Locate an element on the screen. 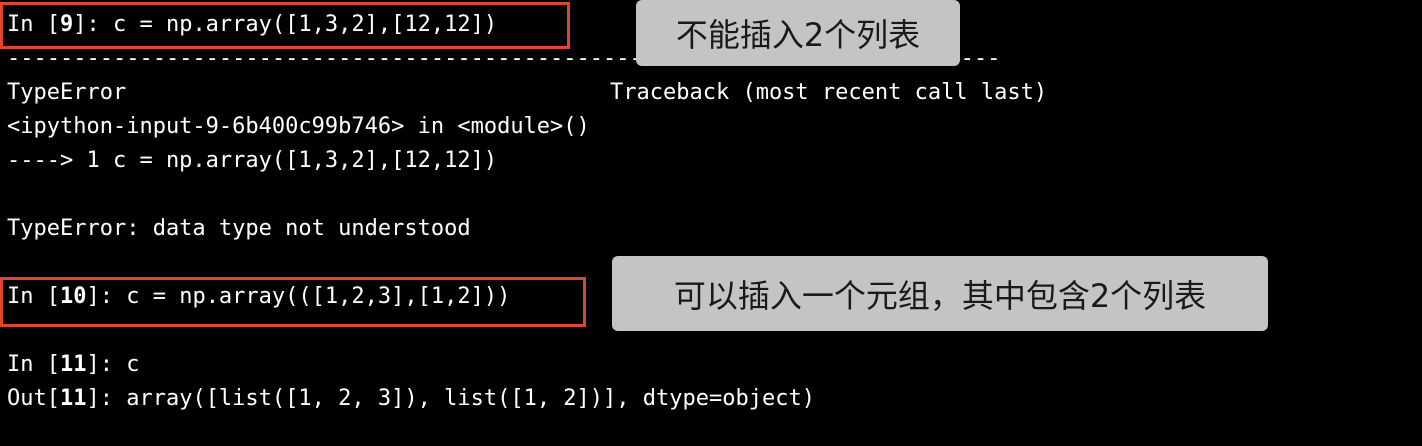 This screenshot has width=1422, height=446. out-11-prefix: Out[ is located at coordinates (33, 398).